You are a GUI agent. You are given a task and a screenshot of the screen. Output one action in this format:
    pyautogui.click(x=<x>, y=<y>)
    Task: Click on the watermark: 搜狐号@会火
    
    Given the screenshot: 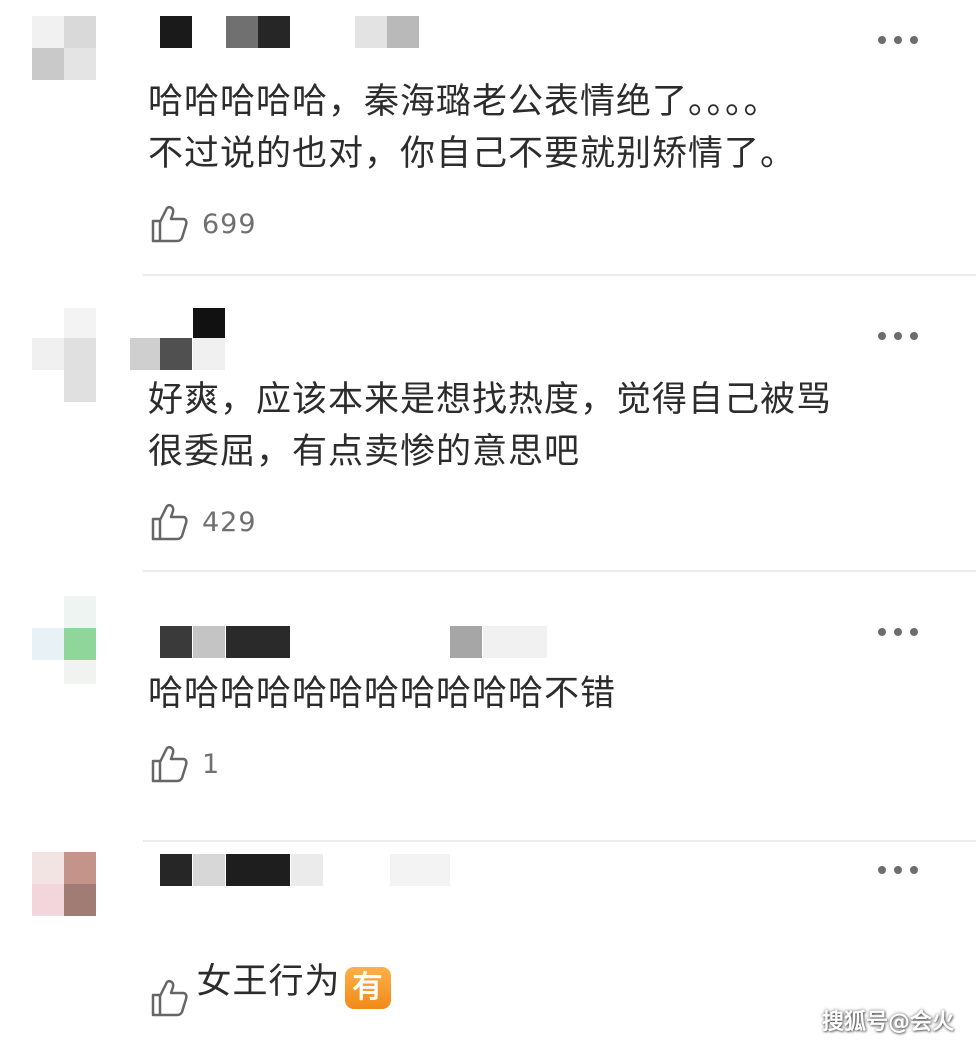 What is the action you would take?
    pyautogui.click(x=887, y=1022)
    